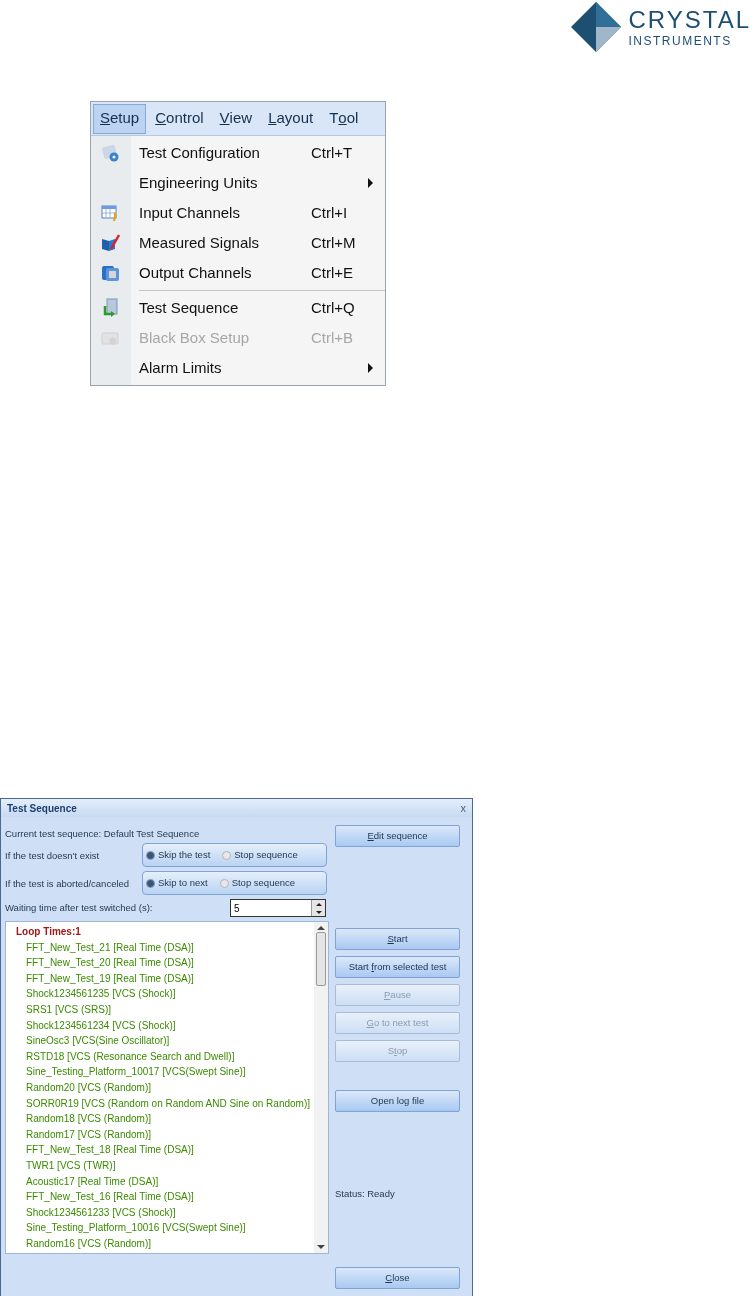  Describe the element at coordinates (165, 1228) in the screenshot. I see `test-list-item: Sine_Testing_Platform_10016 [VCS(Swept Sine)]` at that location.